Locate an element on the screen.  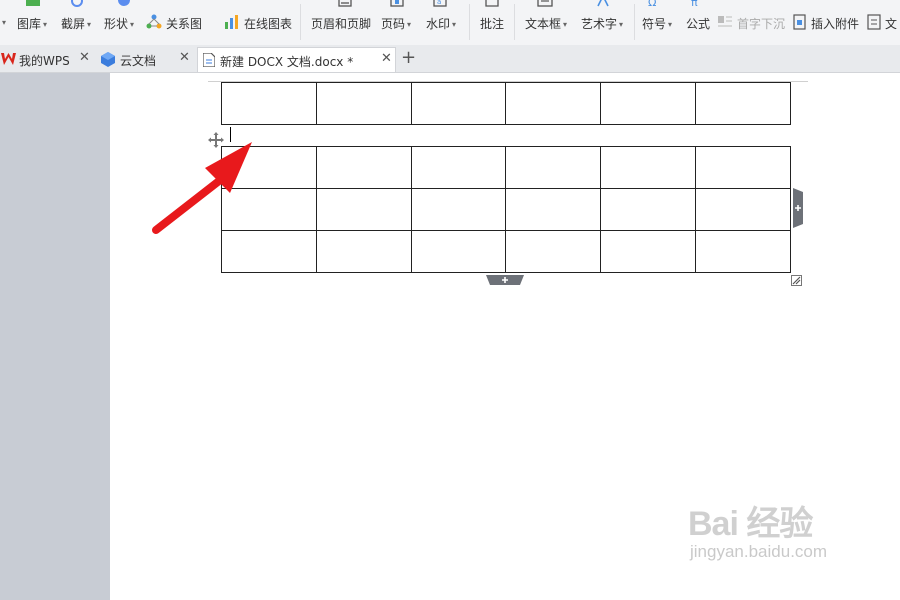
art-text-icon is located at coordinates (603, 3).